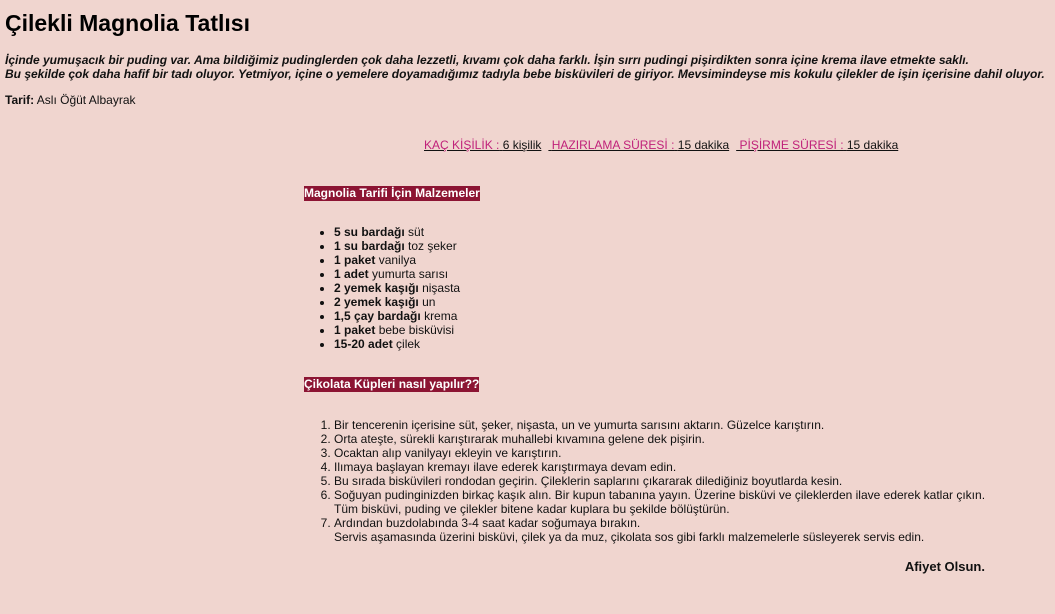 The height and width of the screenshot is (614, 1055). I want to click on ingredient-name: nişasta, so click(441, 288).